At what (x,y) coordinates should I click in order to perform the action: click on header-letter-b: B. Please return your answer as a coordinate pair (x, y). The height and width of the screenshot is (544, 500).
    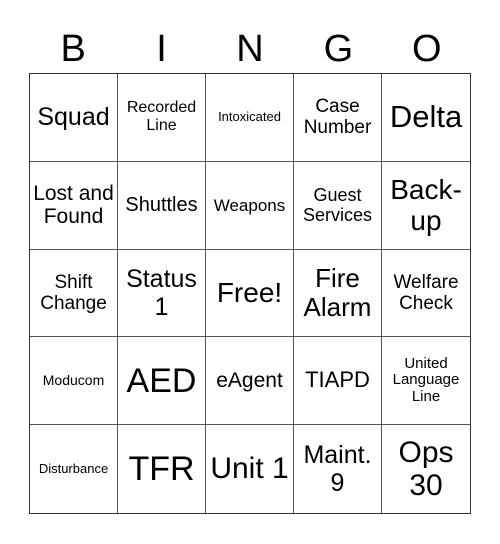
    Looking at the image, I should click on (73, 49).